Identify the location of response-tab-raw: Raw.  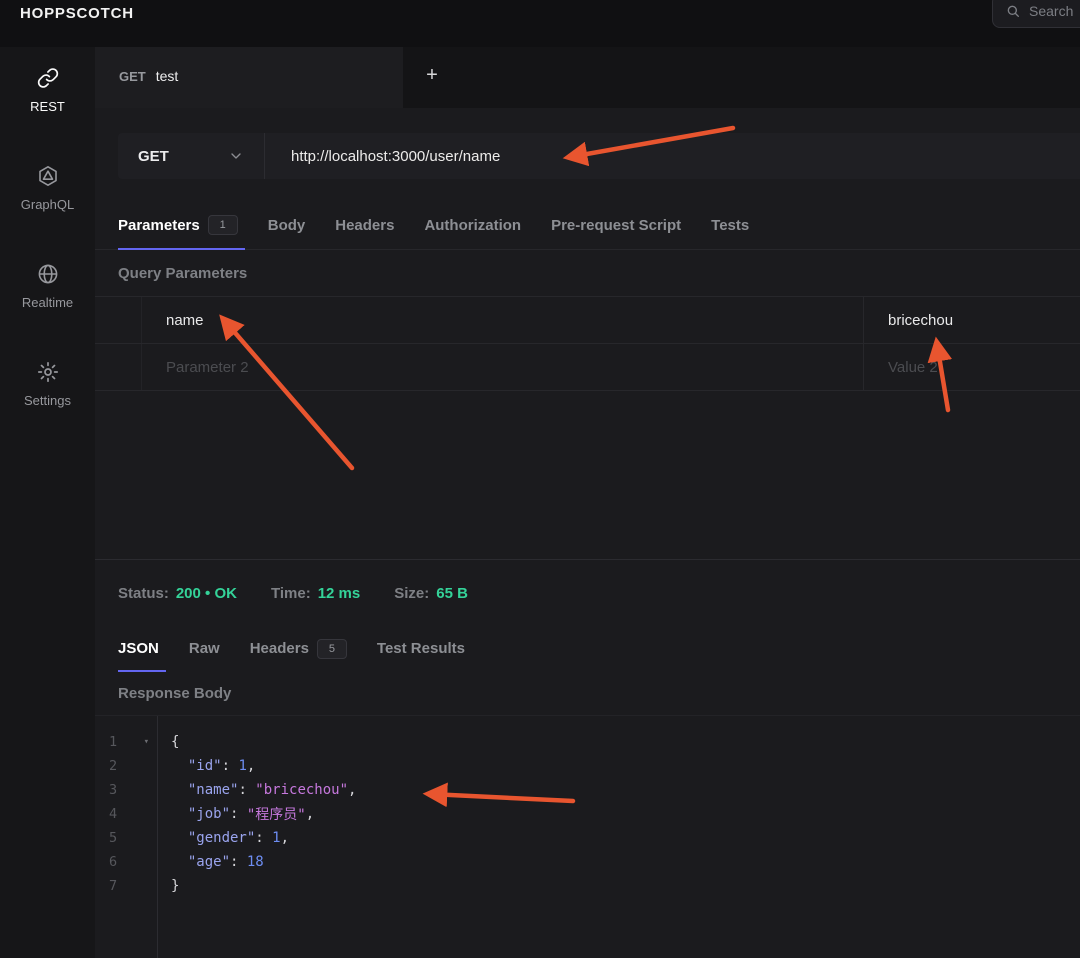
(204, 648).